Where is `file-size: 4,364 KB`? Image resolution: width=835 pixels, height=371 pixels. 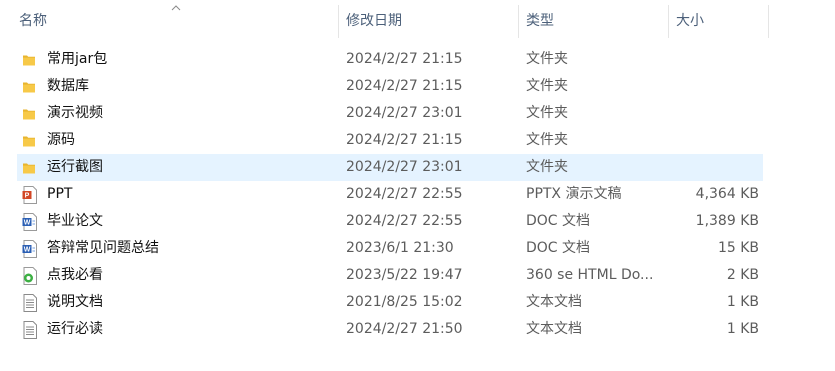
file-size: 4,364 KB is located at coordinates (727, 194).